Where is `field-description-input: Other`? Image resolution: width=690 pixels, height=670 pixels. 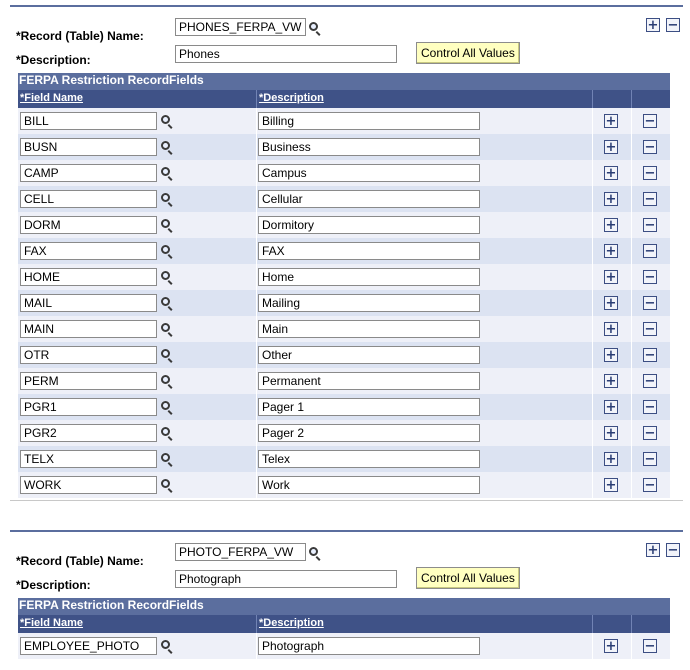
field-description-input: Other is located at coordinates (369, 355).